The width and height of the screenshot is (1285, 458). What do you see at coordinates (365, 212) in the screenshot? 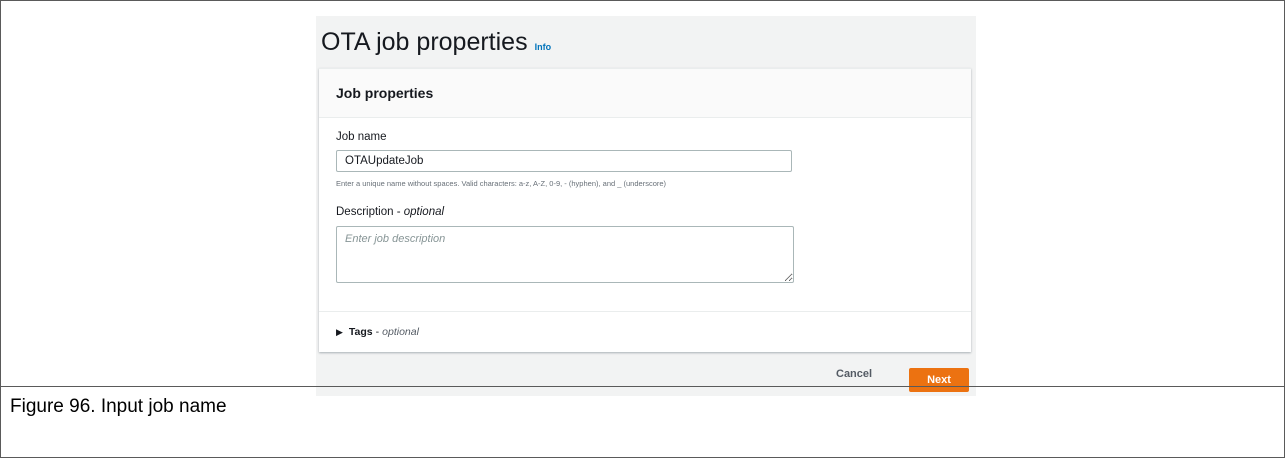
I see `description-label-text: Description` at bounding box center [365, 212].